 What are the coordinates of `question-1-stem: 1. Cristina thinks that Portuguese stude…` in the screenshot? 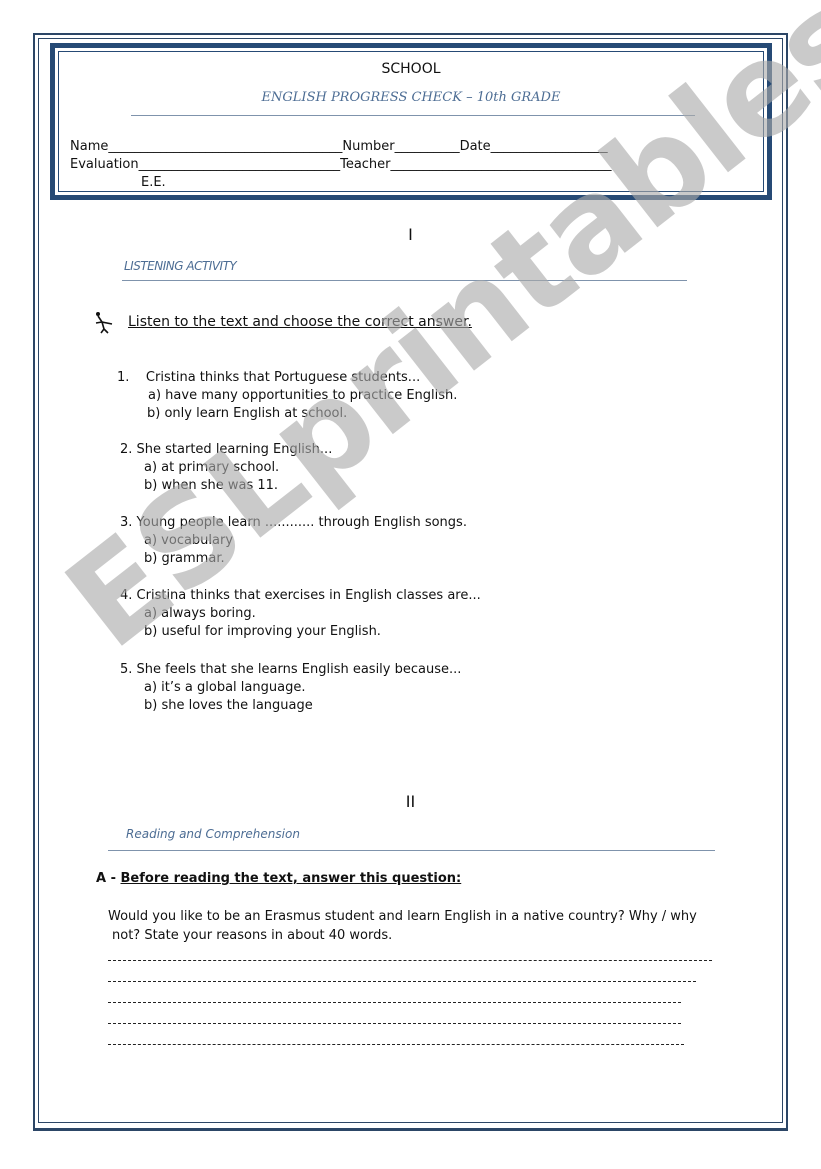 It's located at (269, 377).